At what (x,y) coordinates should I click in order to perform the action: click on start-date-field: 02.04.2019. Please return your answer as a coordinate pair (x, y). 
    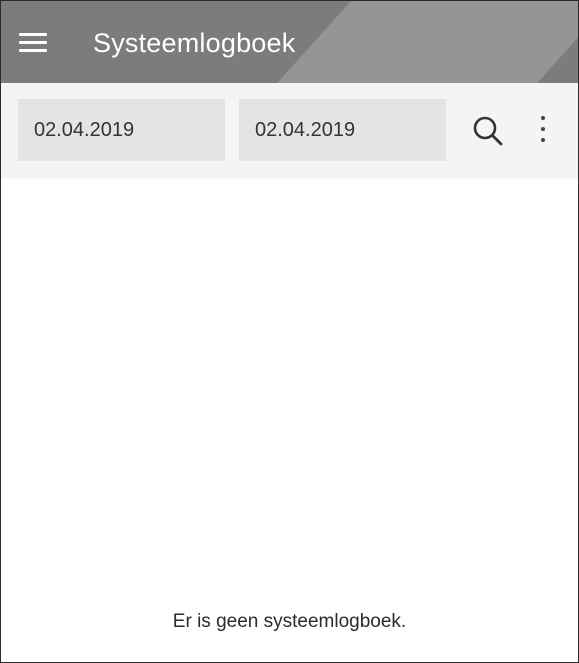
    Looking at the image, I should click on (121, 130).